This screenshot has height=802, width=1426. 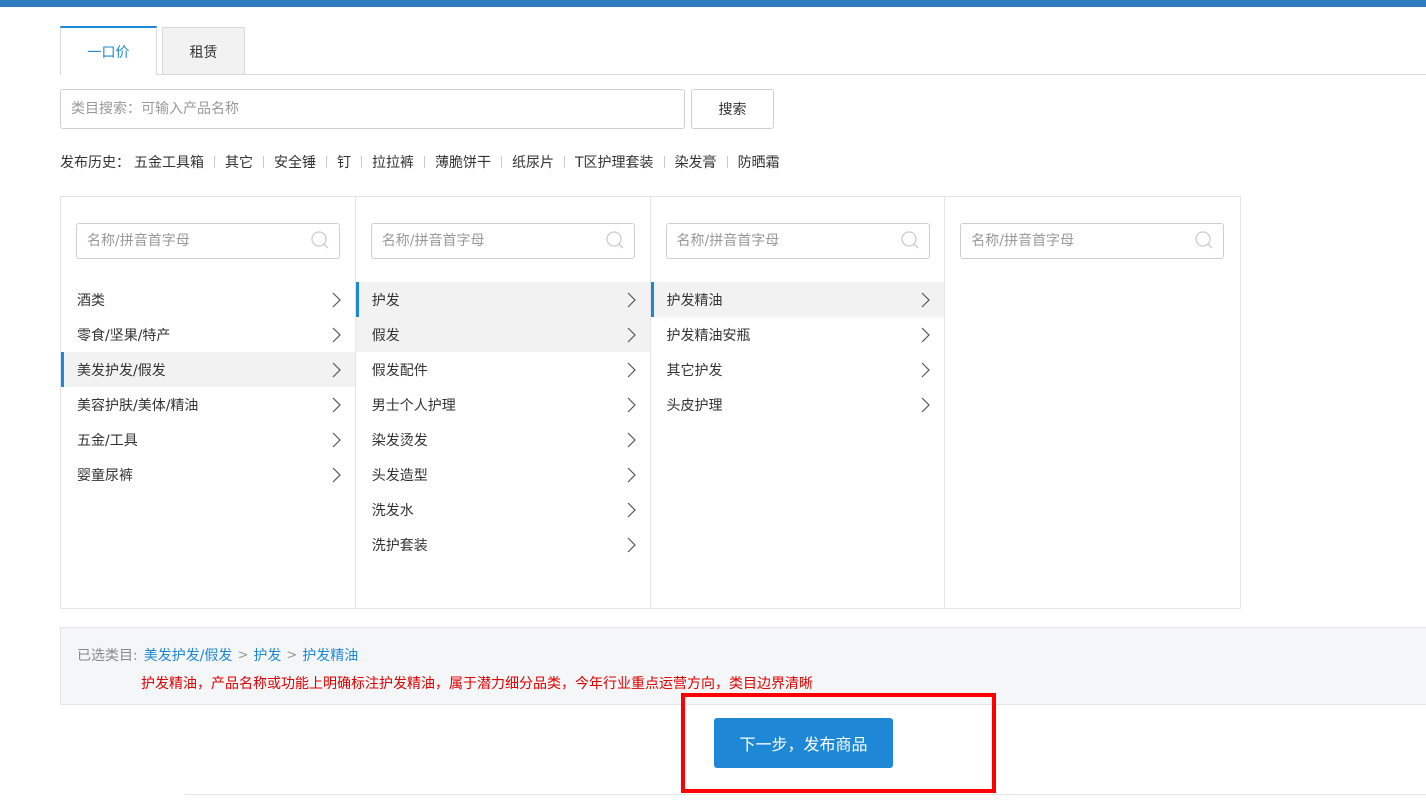 I want to click on category-item: 婴童尿裤, so click(x=208, y=474).